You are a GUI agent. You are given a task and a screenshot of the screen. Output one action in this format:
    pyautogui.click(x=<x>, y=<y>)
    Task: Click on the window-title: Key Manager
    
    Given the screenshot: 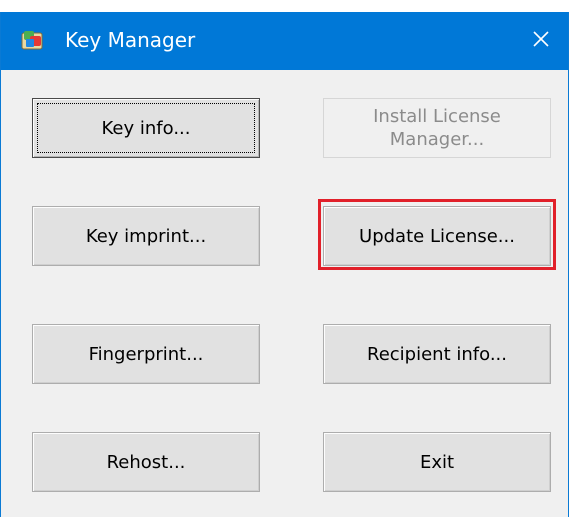 What is the action you would take?
    pyautogui.click(x=130, y=40)
    